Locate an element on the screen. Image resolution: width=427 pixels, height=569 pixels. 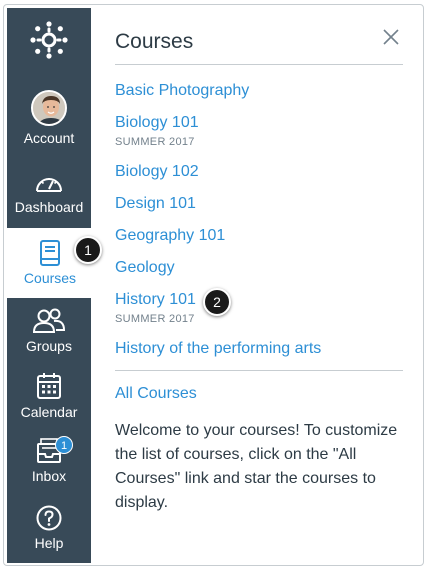
courses-icon is located at coordinates (50, 253).